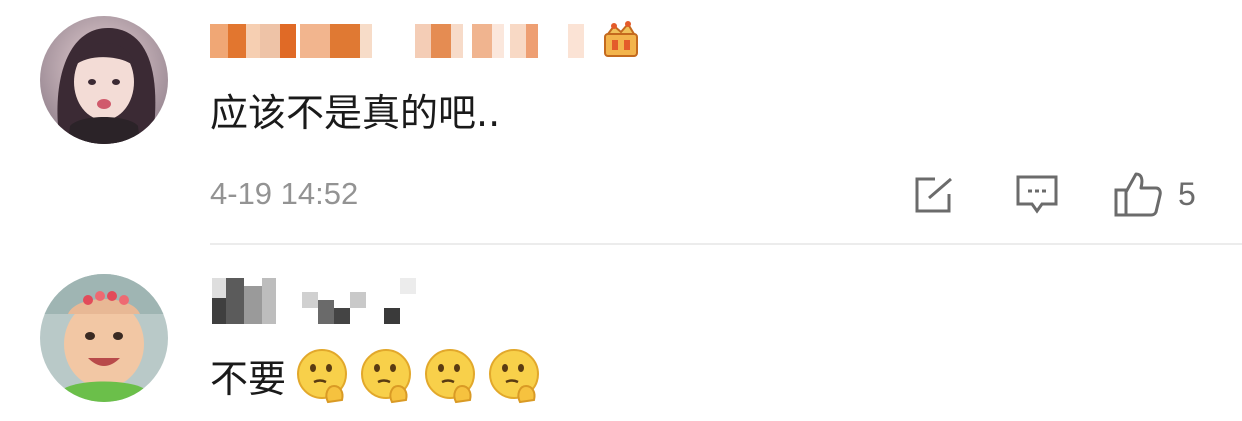 The height and width of the screenshot is (421, 1242). What do you see at coordinates (934, 195) in the screenshot?
I see `share-icon` at bounding box center [934, 195].